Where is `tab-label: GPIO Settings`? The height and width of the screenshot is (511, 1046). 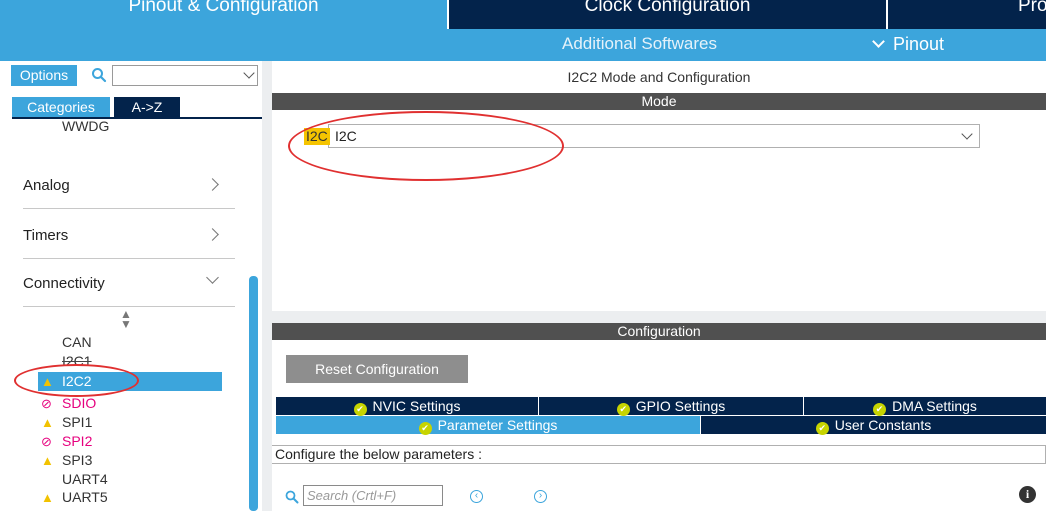 tab-label: GPIO Settings is located at coordinates (680, 406).